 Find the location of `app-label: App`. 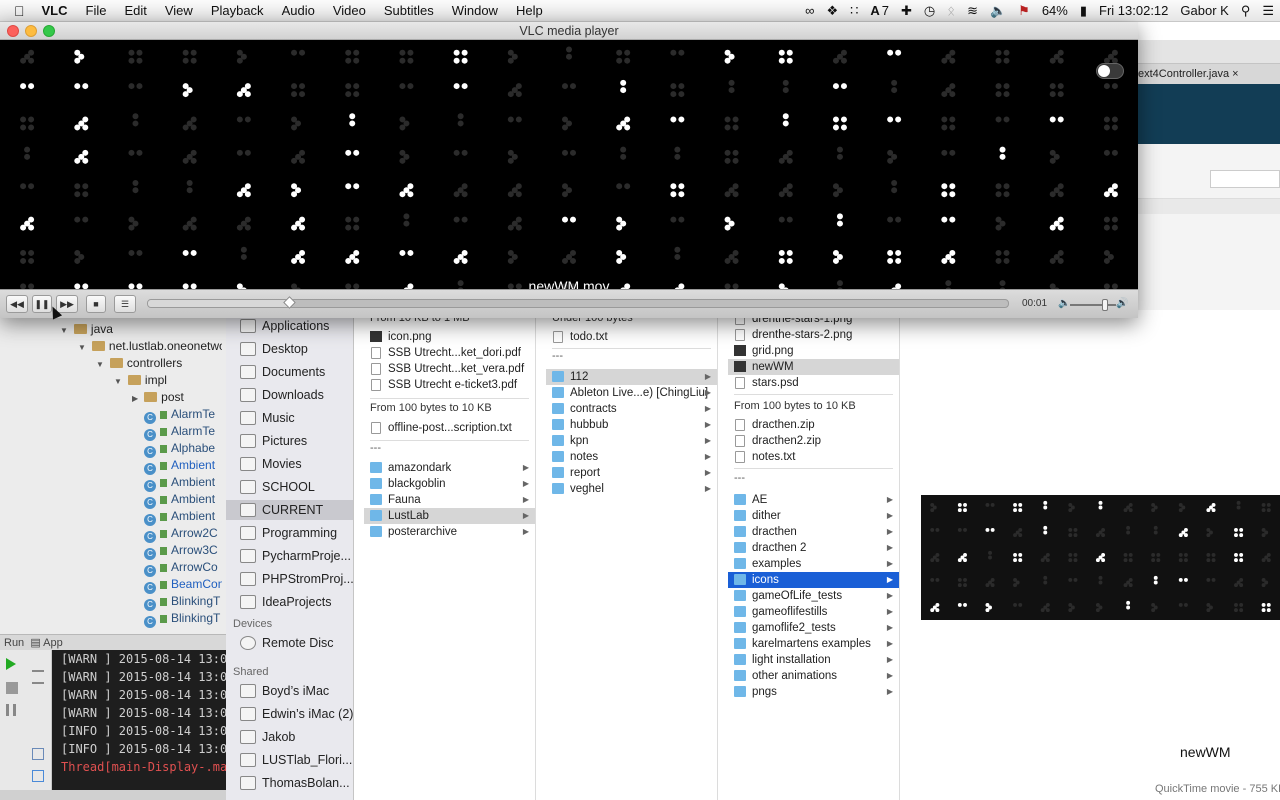

app-label: App is located at coordinates (53, 643).